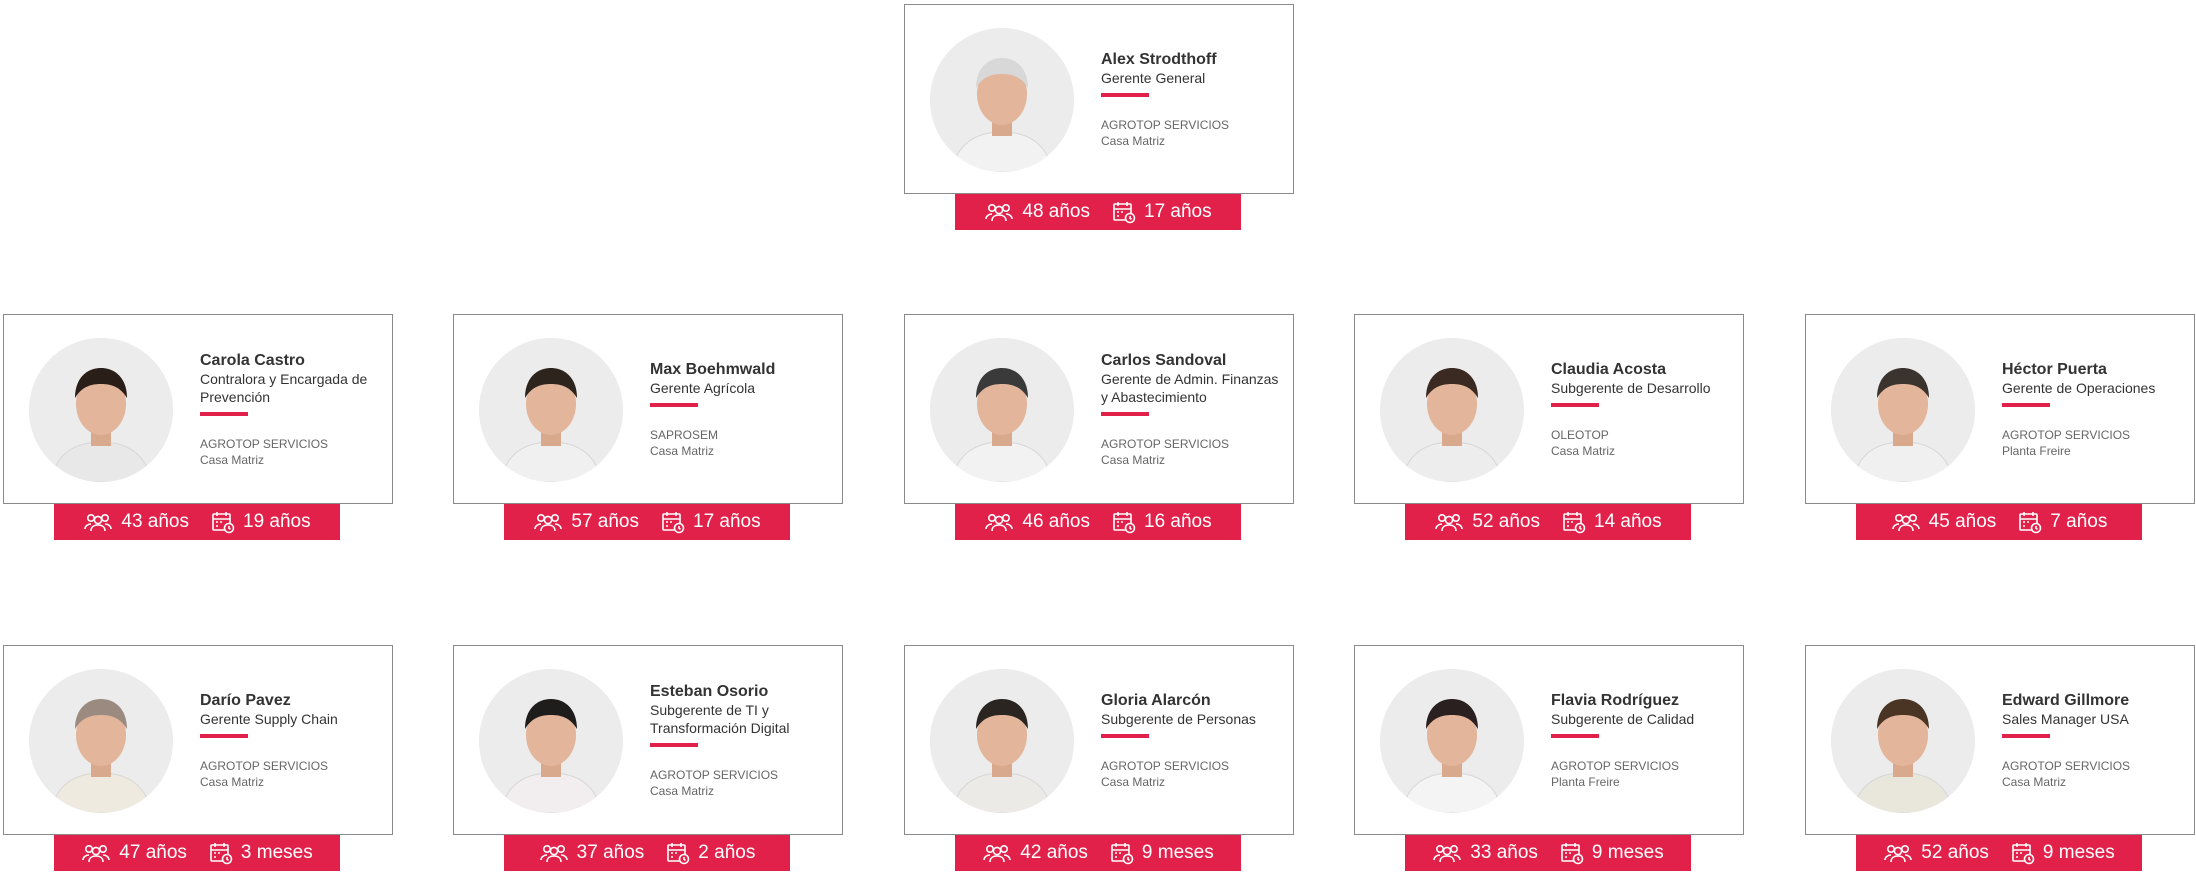 The height and width of the screenshot is (873, 2196). I want to click on stats-bar: 46 años 16 años, so click(1098, 522).